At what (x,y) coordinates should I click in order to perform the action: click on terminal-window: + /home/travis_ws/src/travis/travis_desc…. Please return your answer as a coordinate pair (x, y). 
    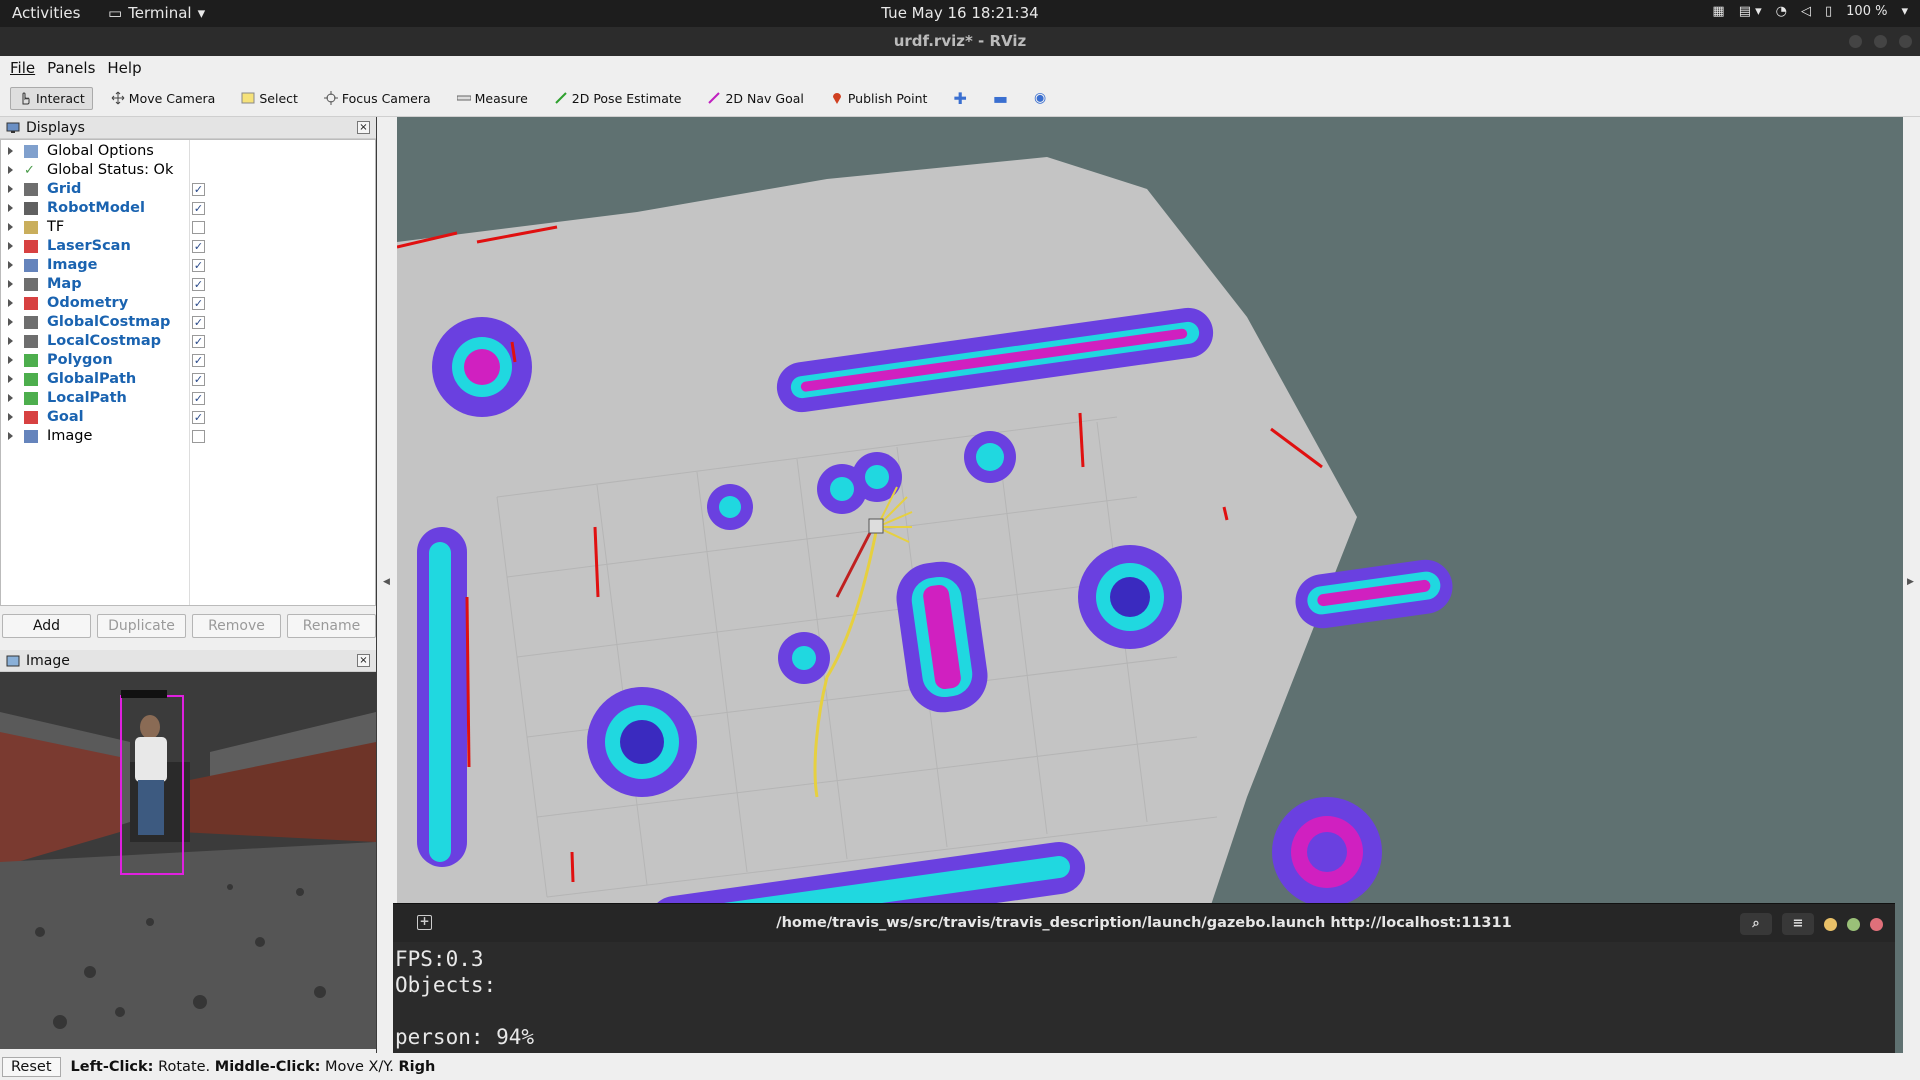
    Looking at the image, I should click on (1144, 978).